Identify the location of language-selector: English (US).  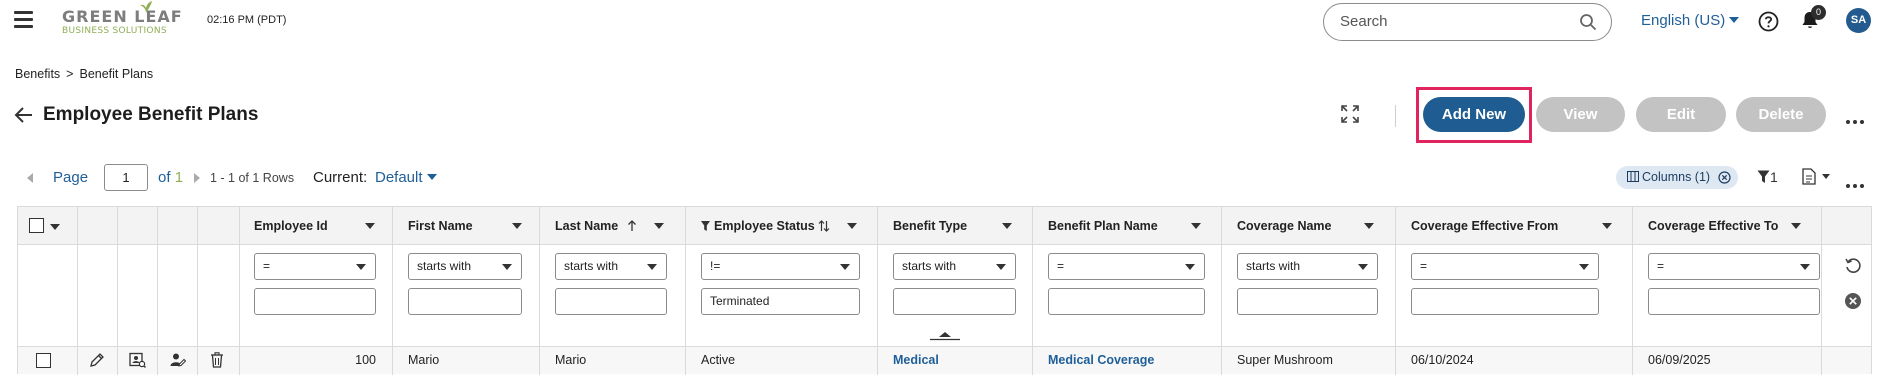
(1690, 20).